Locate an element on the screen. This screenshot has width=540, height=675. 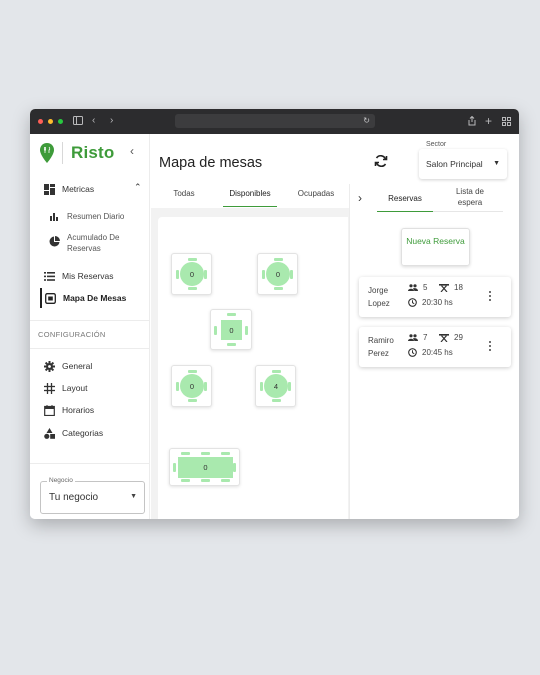
nav-acumulado-label: Acumulado De Reservas is located at coordinates (93, 243).